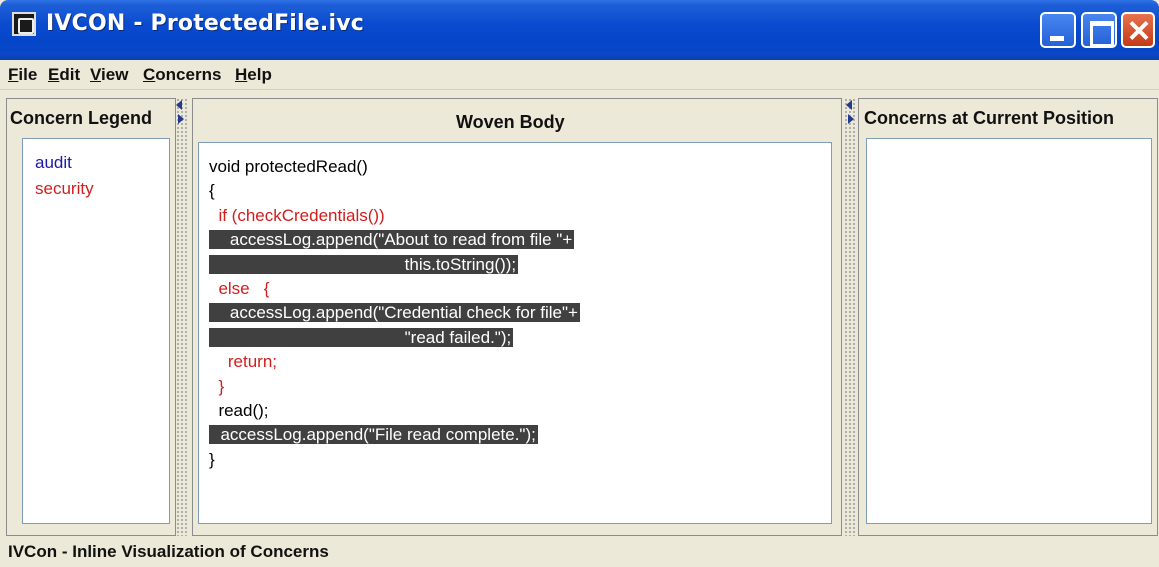  What do you see at coordinates (182, 317) in the screenshot?
I see `split-divider-left` at bounding box center [182, 317].